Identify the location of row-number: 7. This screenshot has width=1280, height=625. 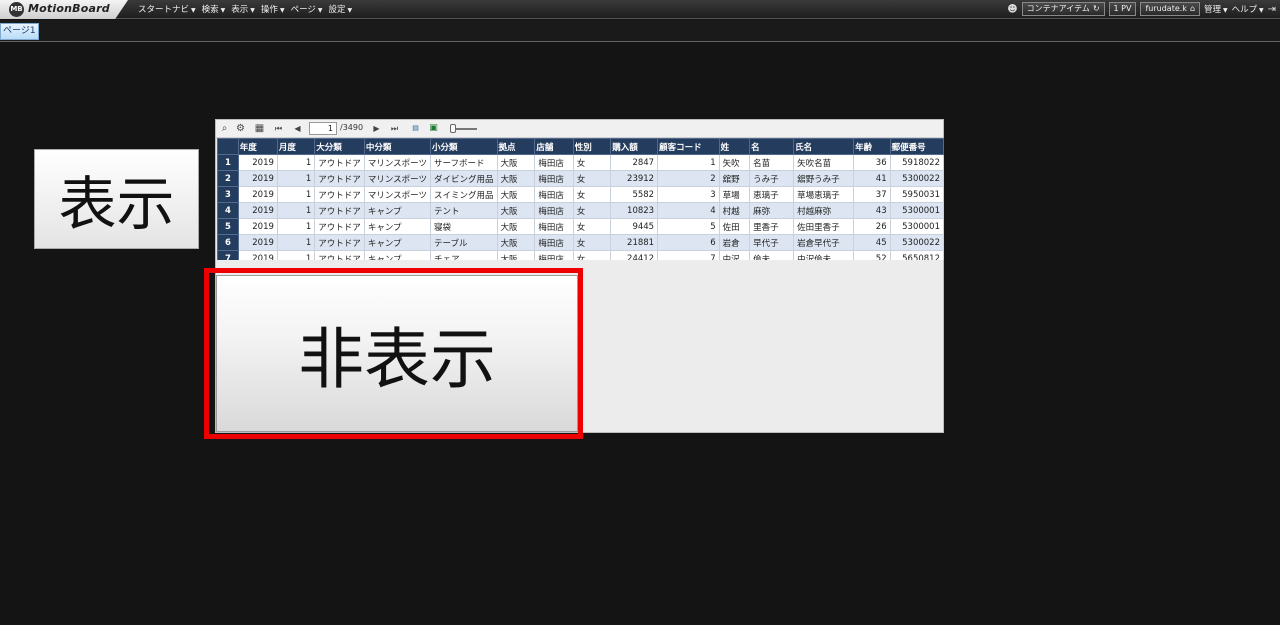
(228, 255).